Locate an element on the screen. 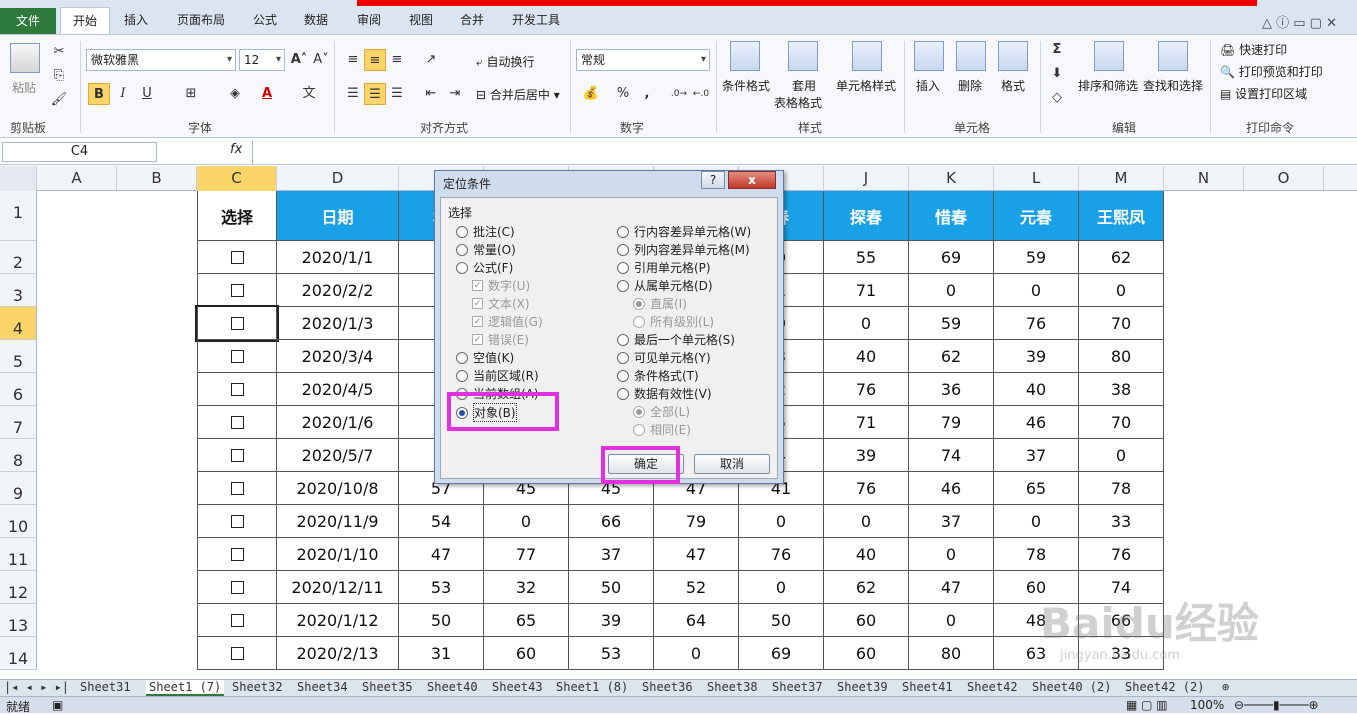  dialog-option: ✓ 文本(X) is located at coordinates (501, 303).